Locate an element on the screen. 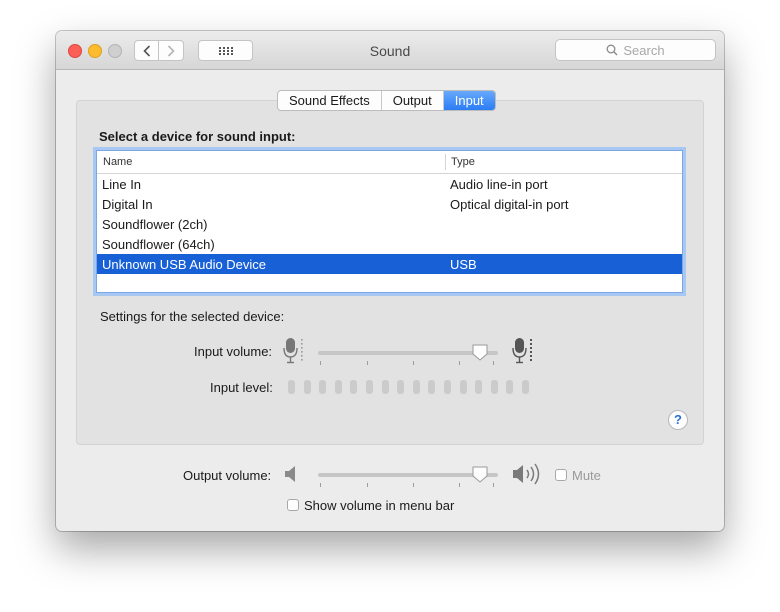  title-bar: Sound Search is located at coordinates (390, 50).